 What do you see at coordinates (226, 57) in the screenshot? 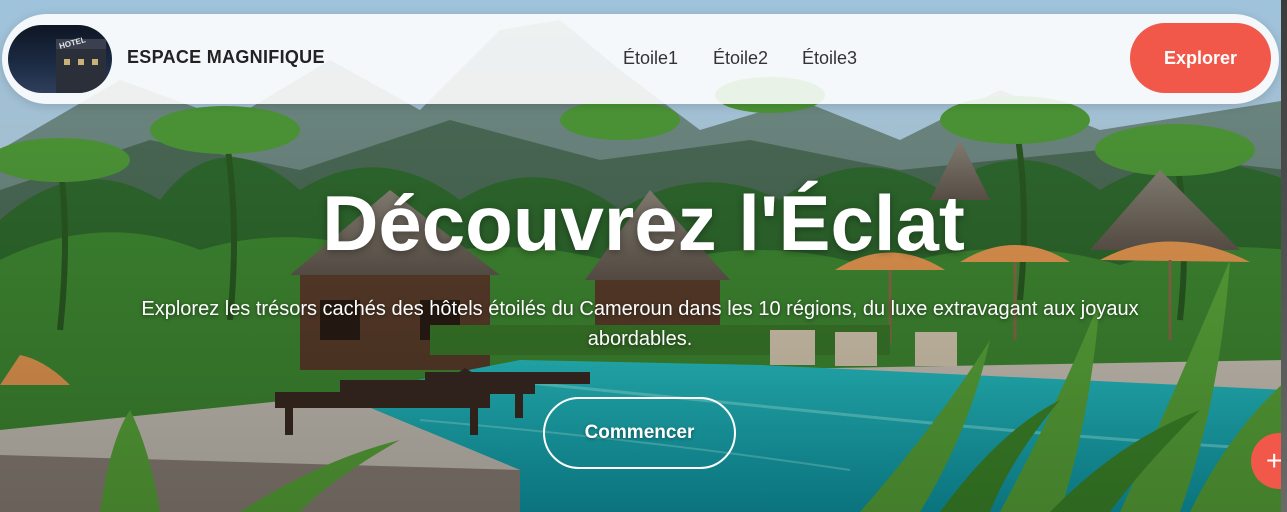
I see `brand-name: ESPACE MAGNIFIQUE` at bounding box center [226, 57].